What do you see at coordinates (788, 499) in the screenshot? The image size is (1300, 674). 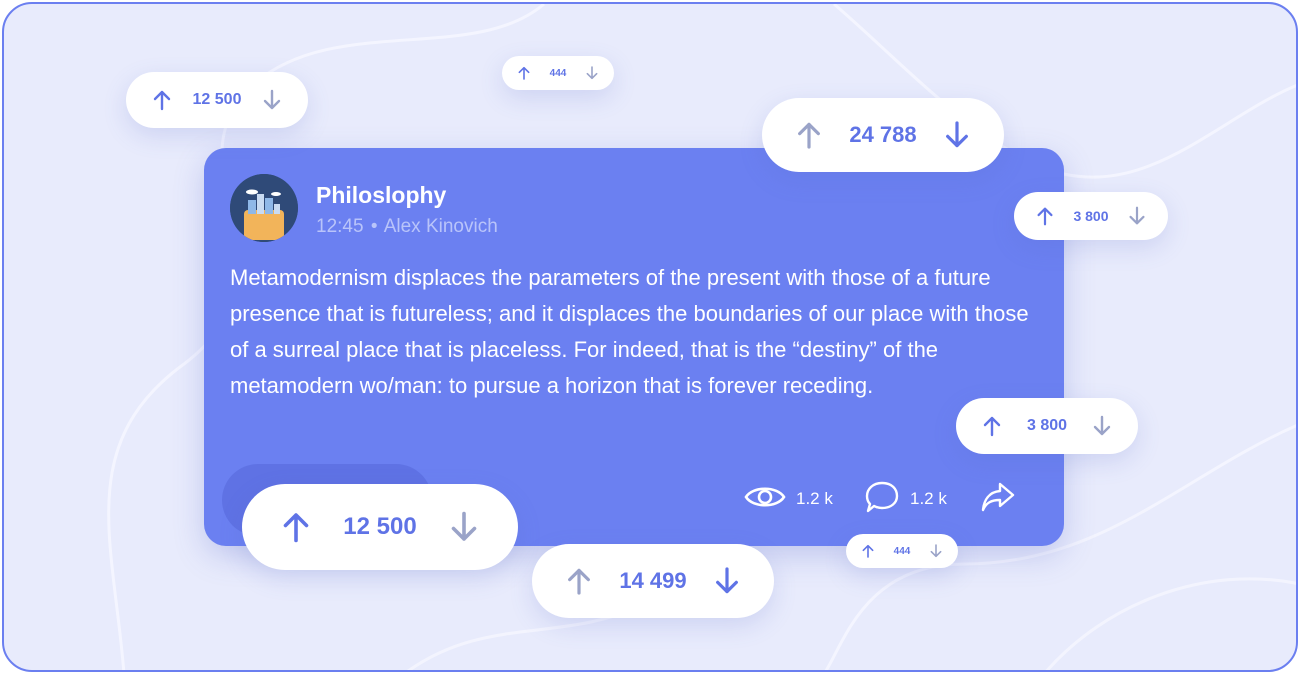 I see `views-stat: 1.2 k` at bounding box center [788, 499].